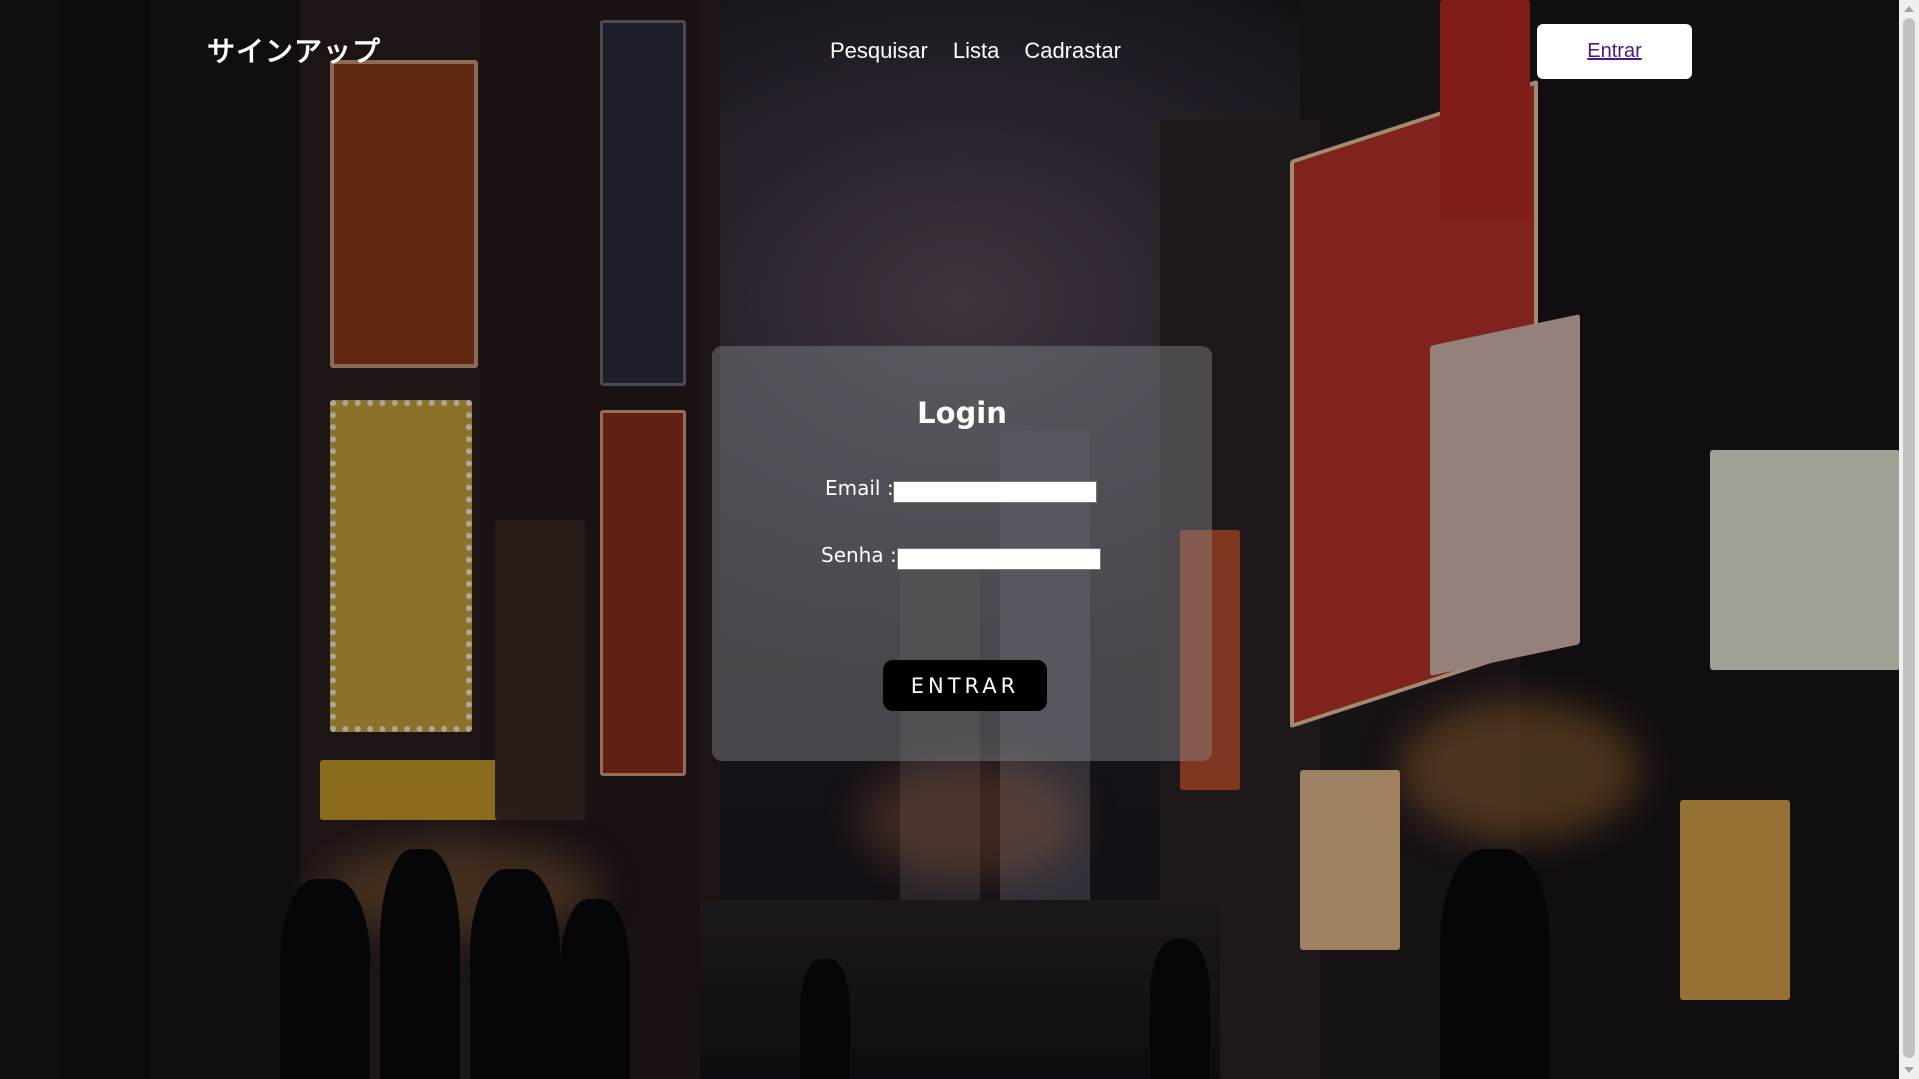  Describe the element at coordinates (999, 559) in the screenshot. I see `password-input` at that location.